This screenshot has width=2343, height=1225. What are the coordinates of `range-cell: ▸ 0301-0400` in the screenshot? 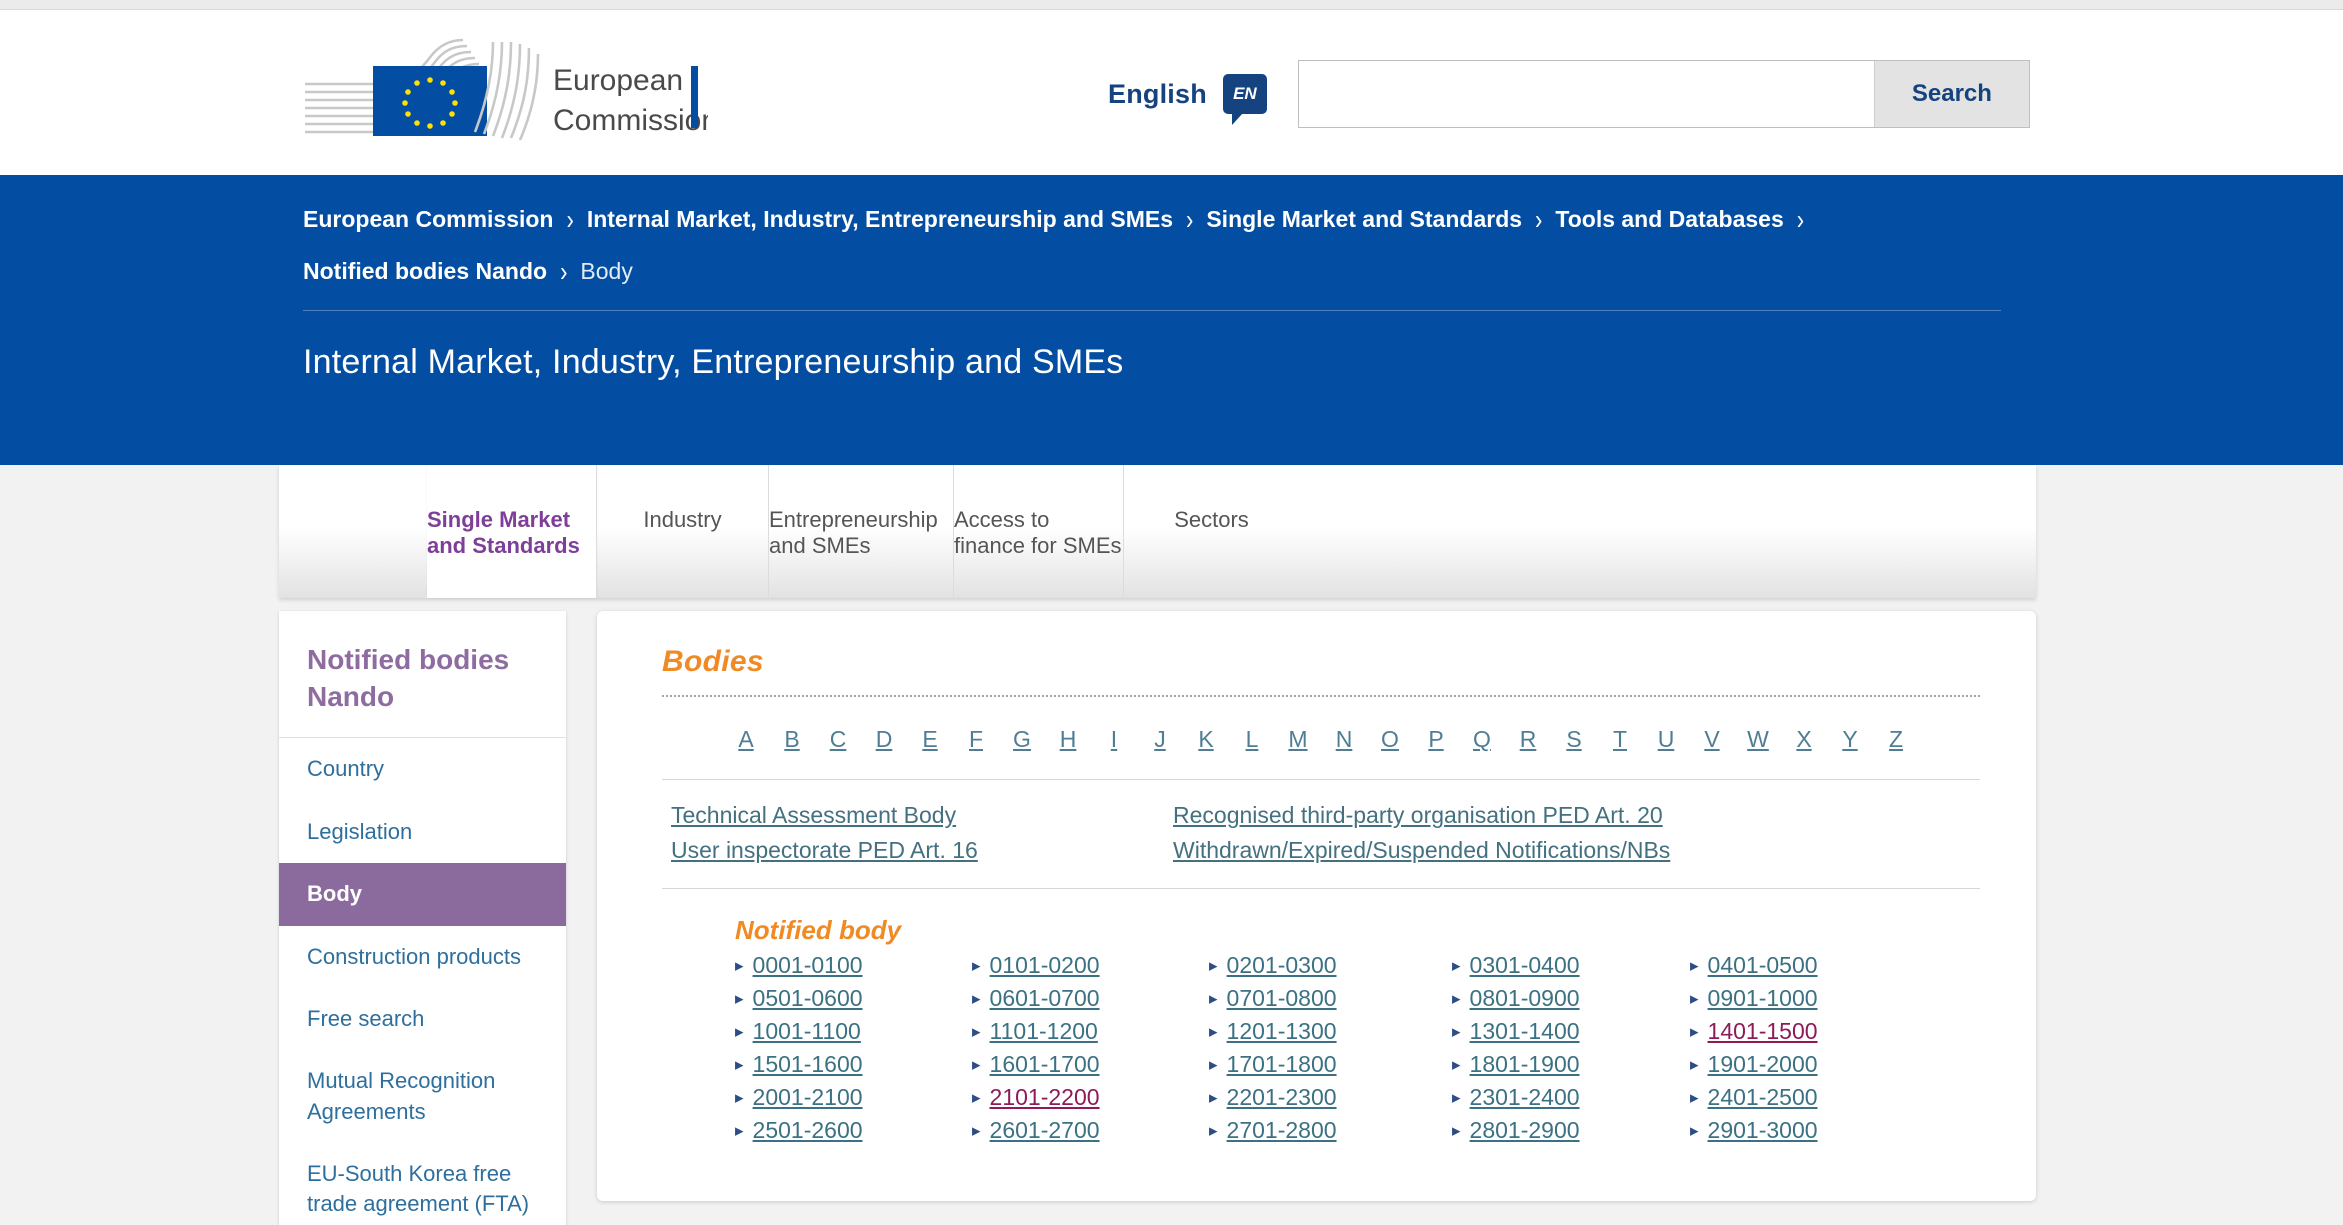 It's located at (1571, 965).